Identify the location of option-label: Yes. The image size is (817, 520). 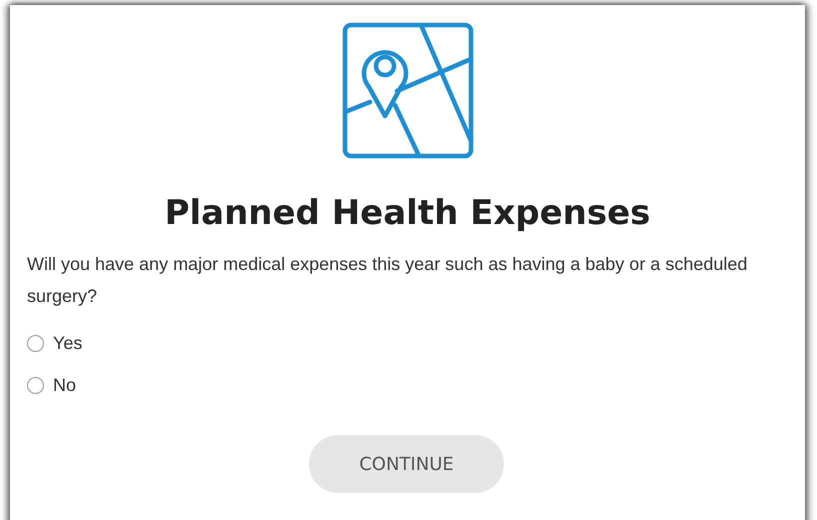
(67, 343).